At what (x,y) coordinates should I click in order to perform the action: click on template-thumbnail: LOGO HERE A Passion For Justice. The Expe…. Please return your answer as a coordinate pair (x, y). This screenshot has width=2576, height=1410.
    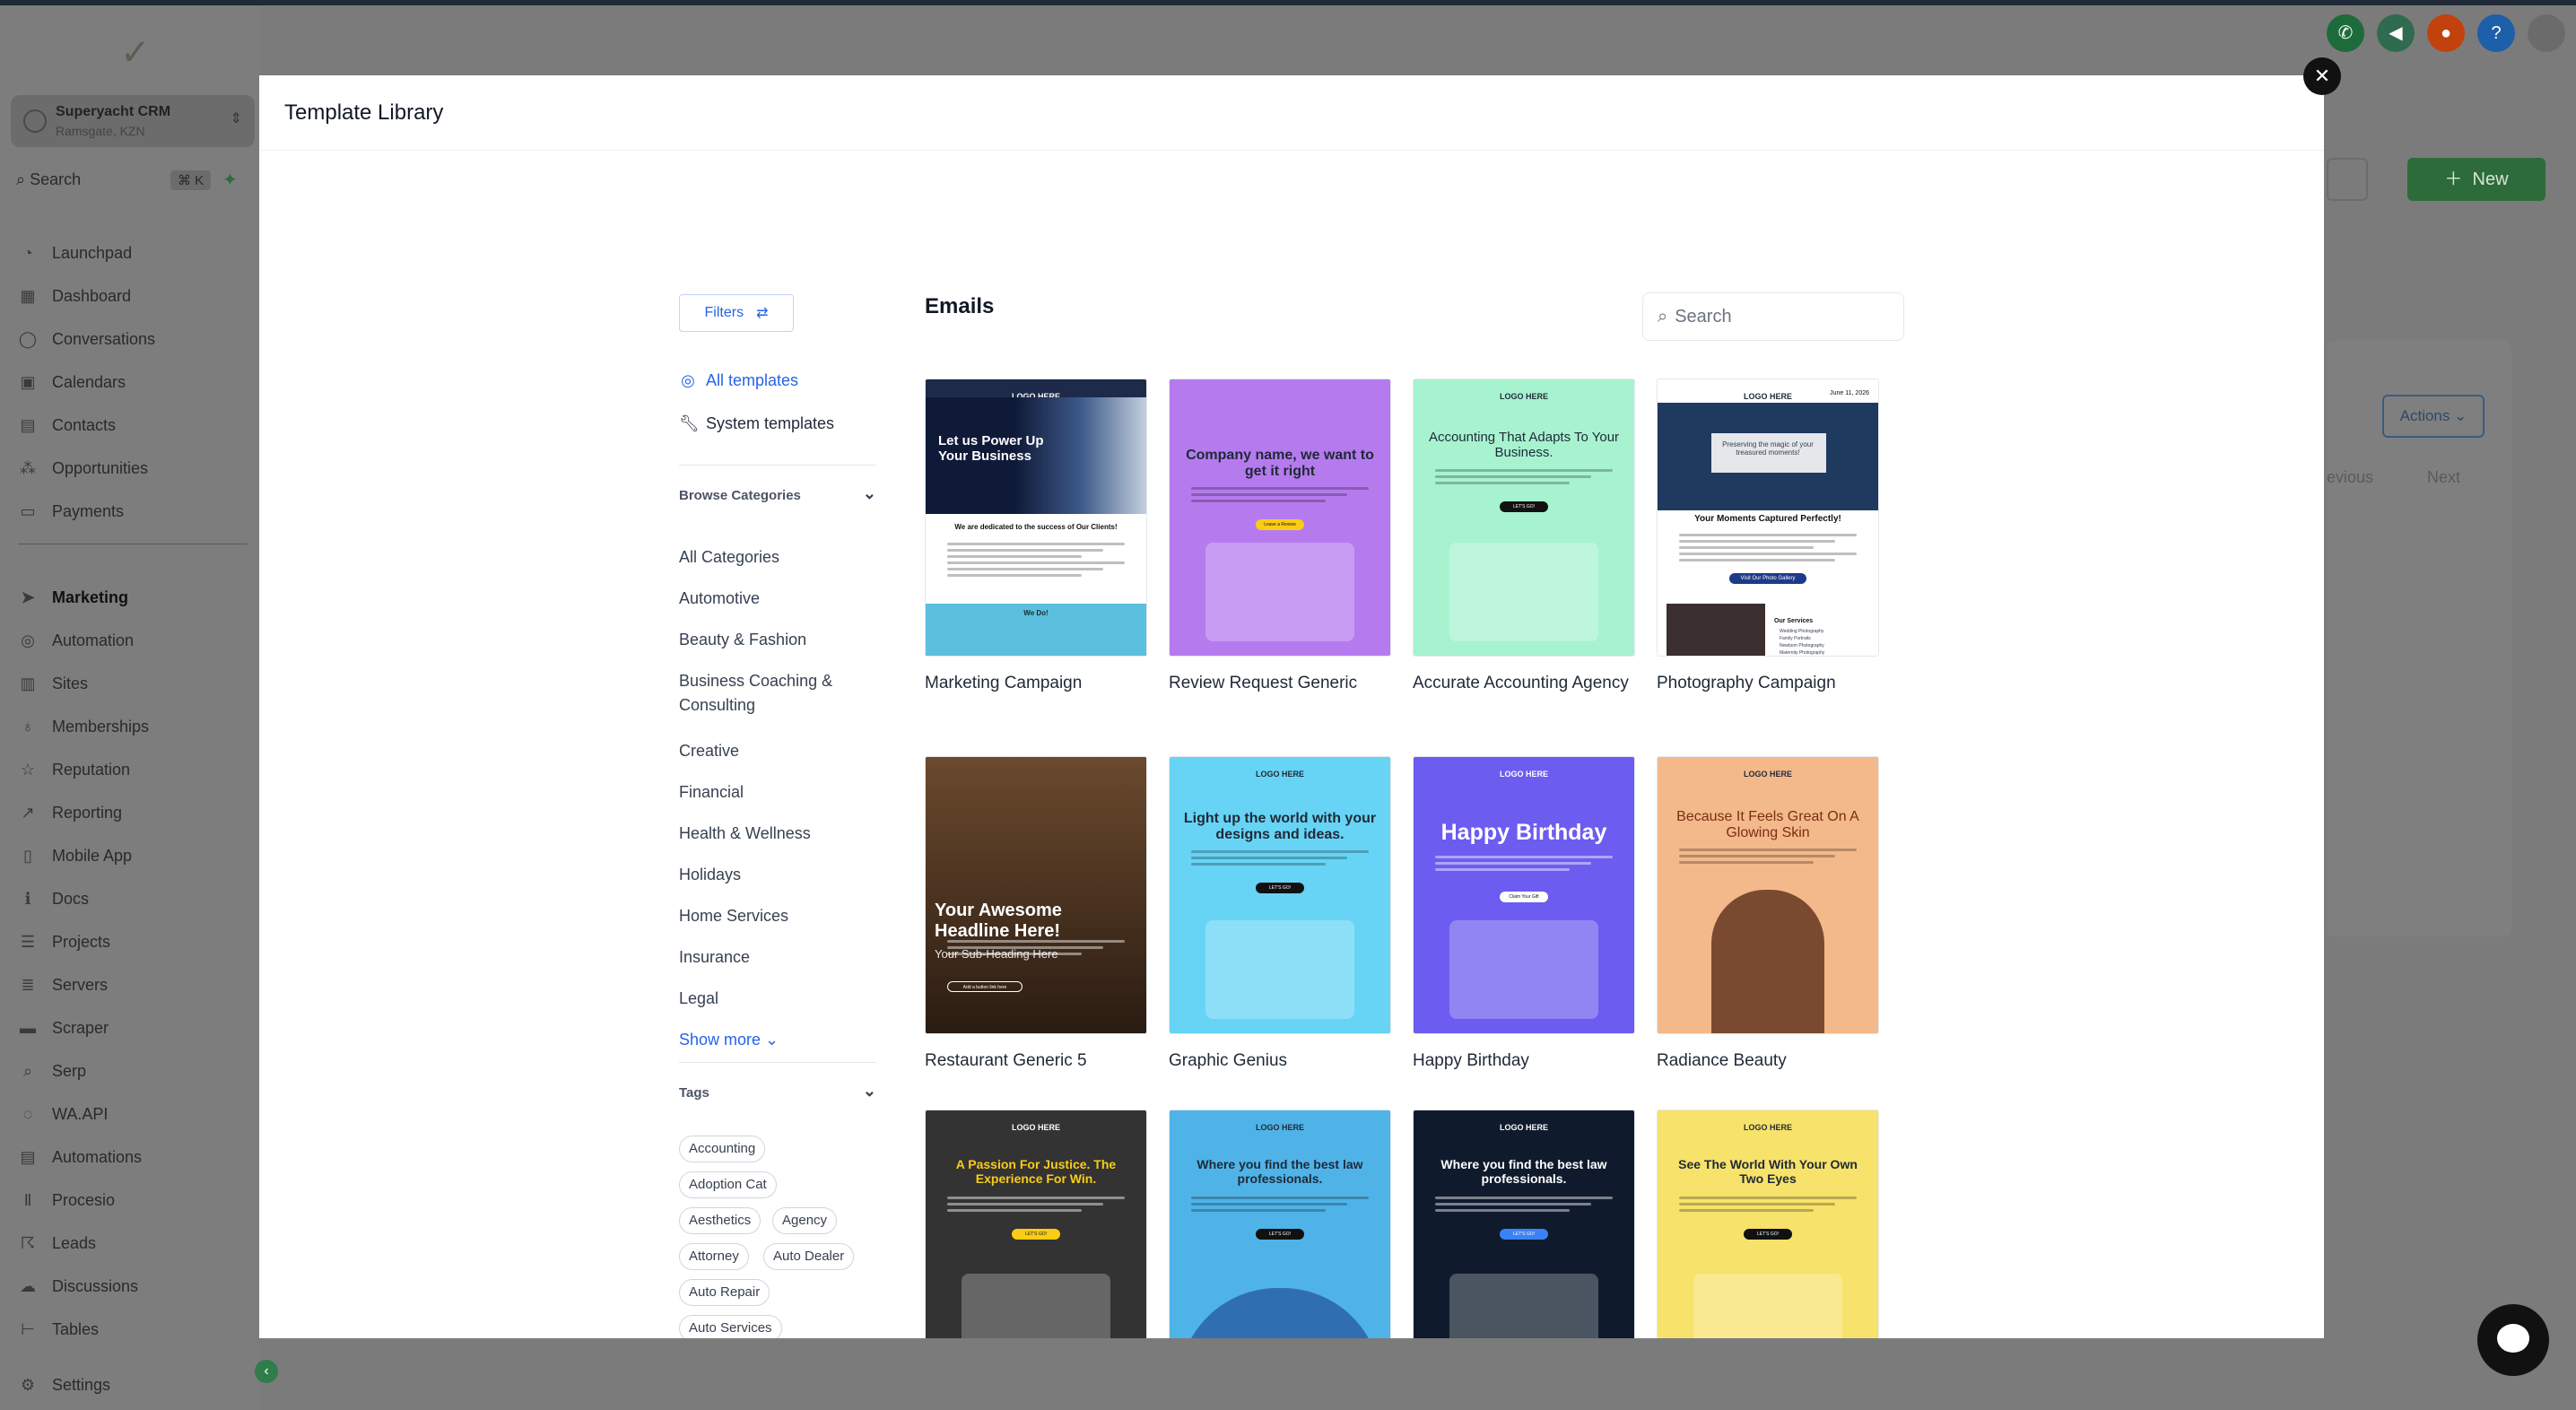
    Looking at the image, I should click on (1036, 1224).